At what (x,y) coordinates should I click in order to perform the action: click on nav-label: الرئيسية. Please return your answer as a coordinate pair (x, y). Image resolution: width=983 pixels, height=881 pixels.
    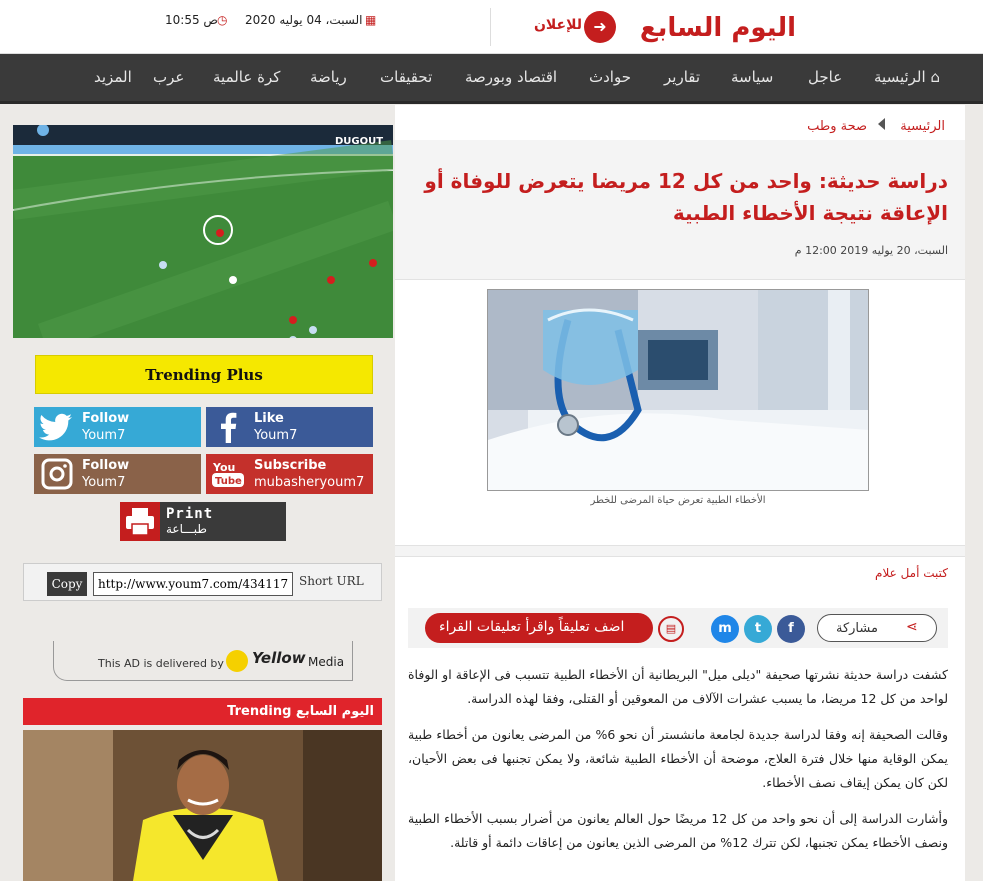
    Looking at the image, I should click on (900, 77).